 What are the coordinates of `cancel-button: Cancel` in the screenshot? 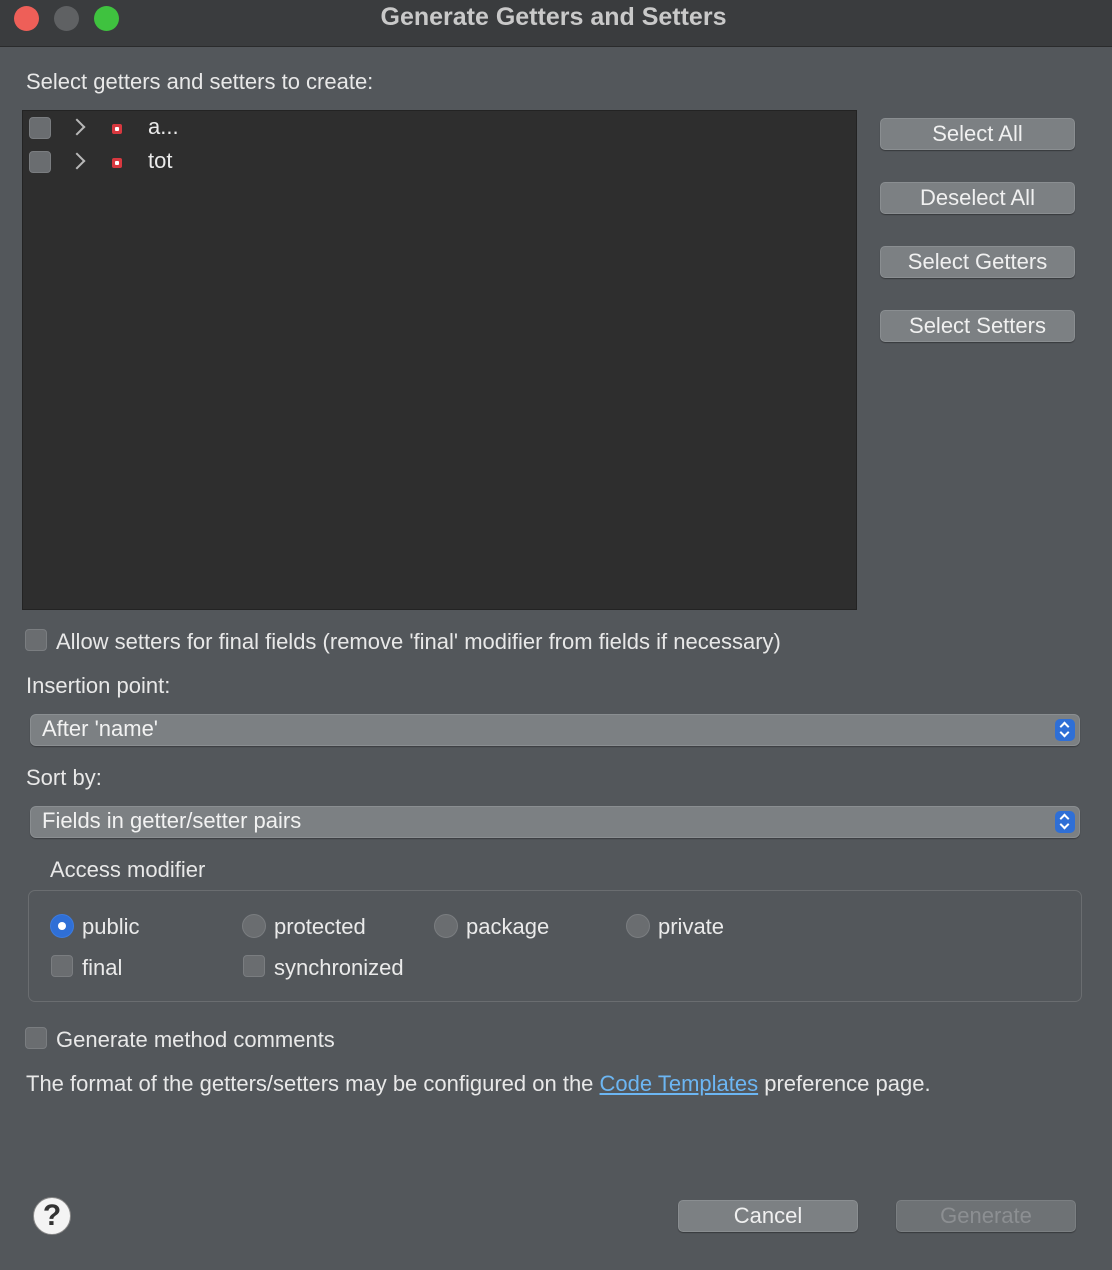 It's located at (768, 1216).